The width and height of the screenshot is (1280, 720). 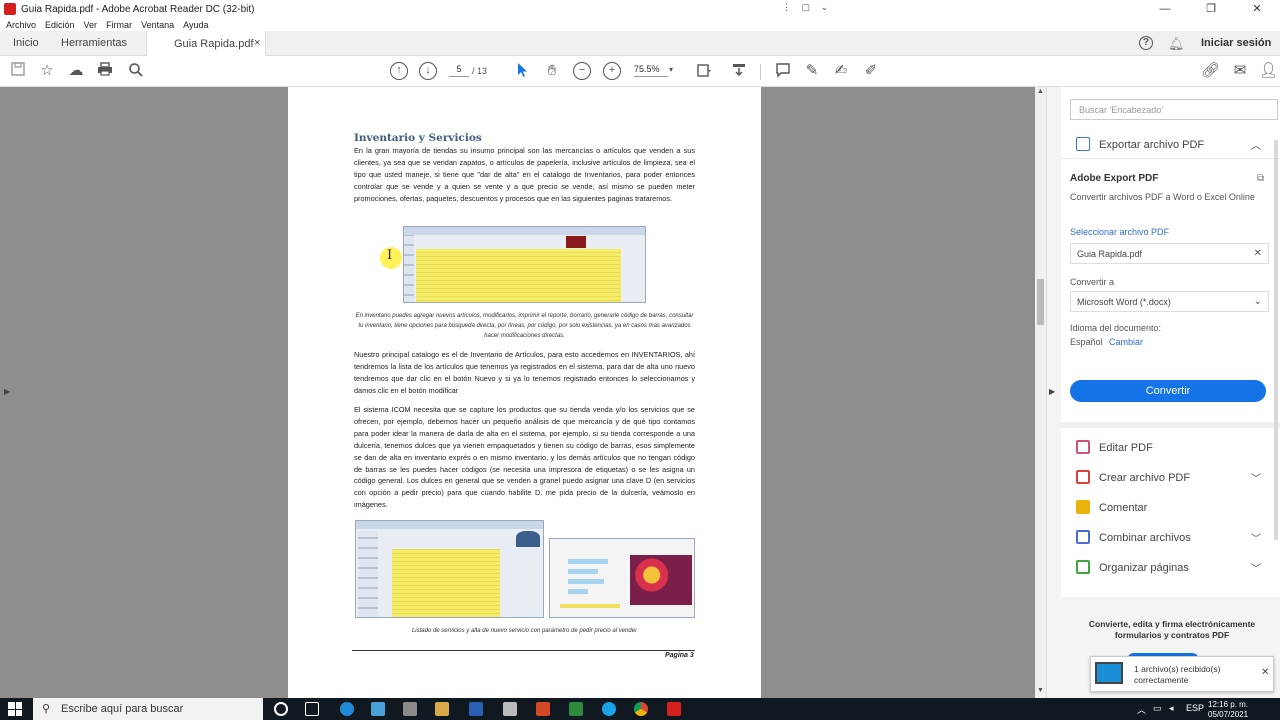 What do you see at coordinates (1040, 392) in the screenshot?
I see `document-scrollbar: ▲ ▼` at bounding box center [1040, 392].